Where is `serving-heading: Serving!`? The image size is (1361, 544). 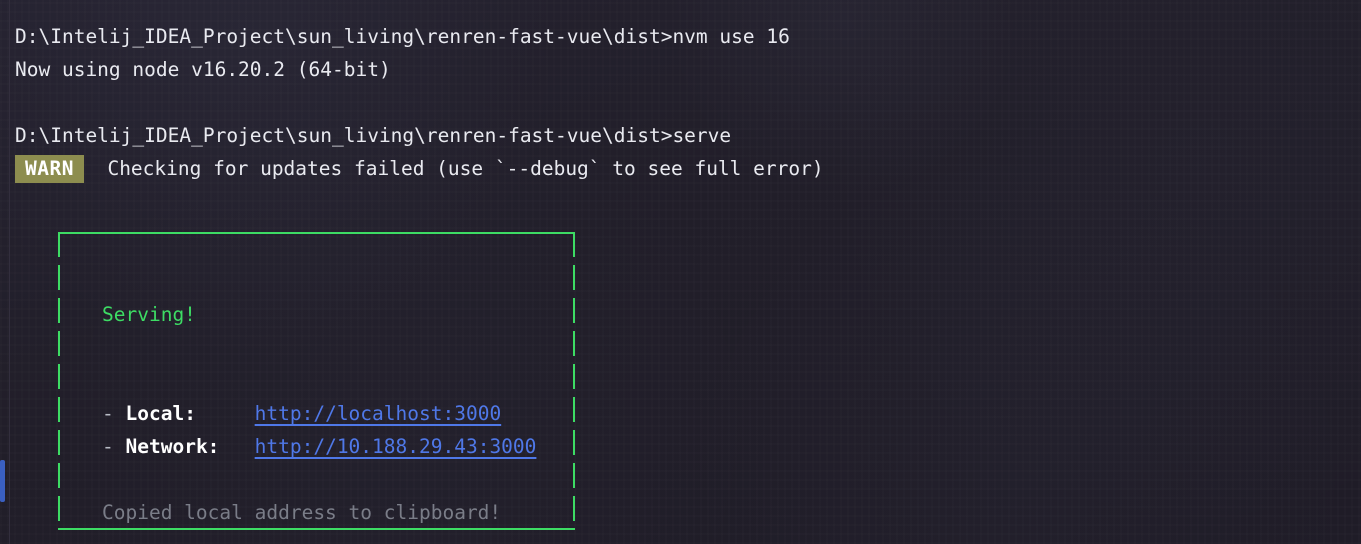
serving-heading: Serving! is located at coordinates (149, 314).